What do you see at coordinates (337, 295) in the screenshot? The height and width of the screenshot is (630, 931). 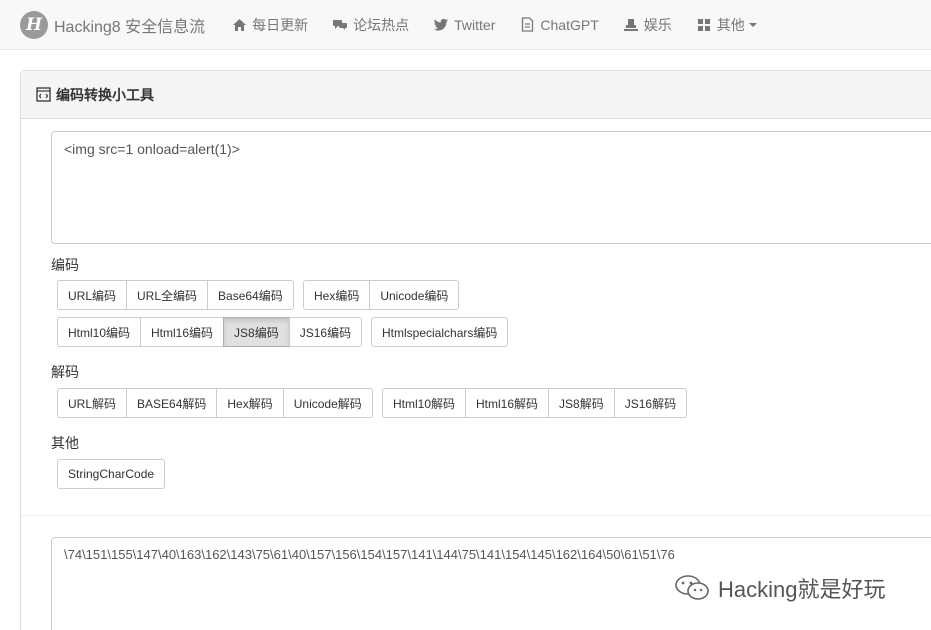 I see `hex-encode-button: Hex编码` at bounding box center [337, 295].